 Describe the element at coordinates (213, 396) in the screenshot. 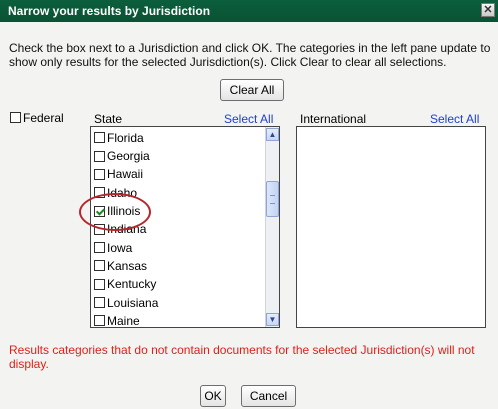

I see `ok-button: OK` at that location.